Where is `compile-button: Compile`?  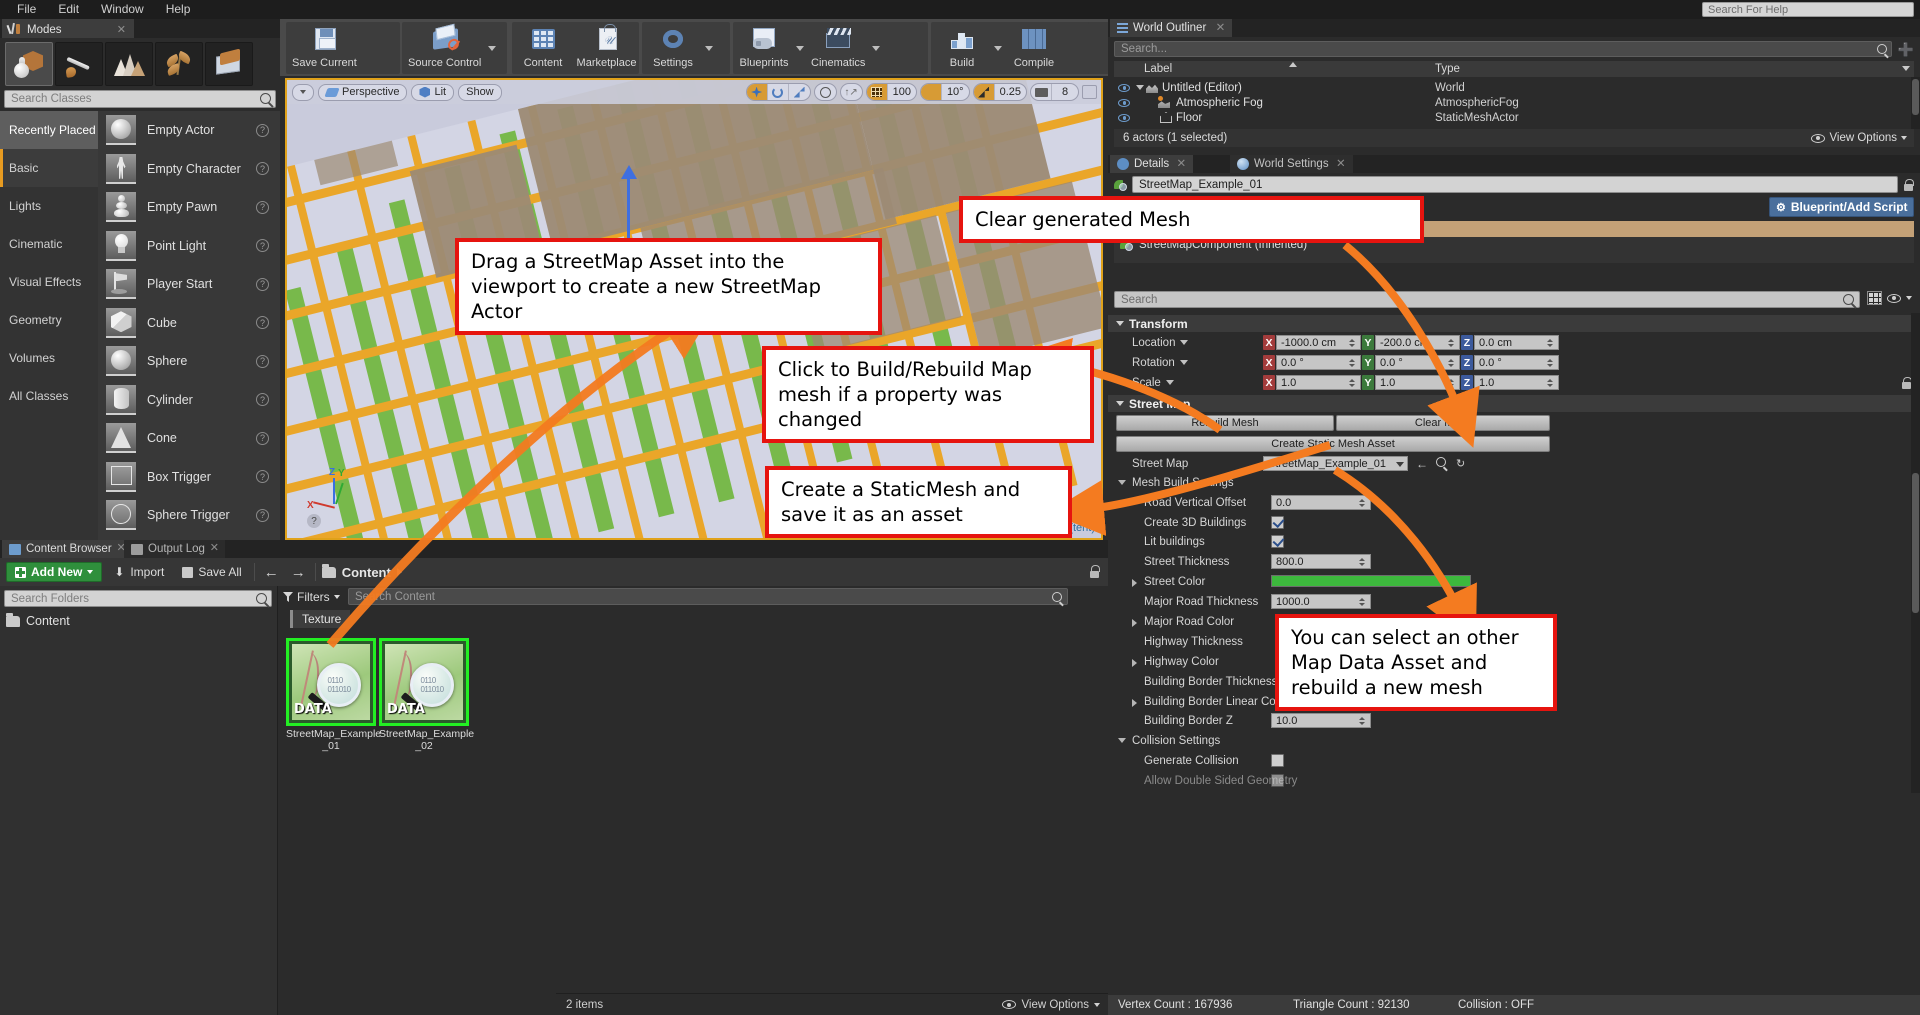 compile-button: Compile is located at coordinates (1034, 48).